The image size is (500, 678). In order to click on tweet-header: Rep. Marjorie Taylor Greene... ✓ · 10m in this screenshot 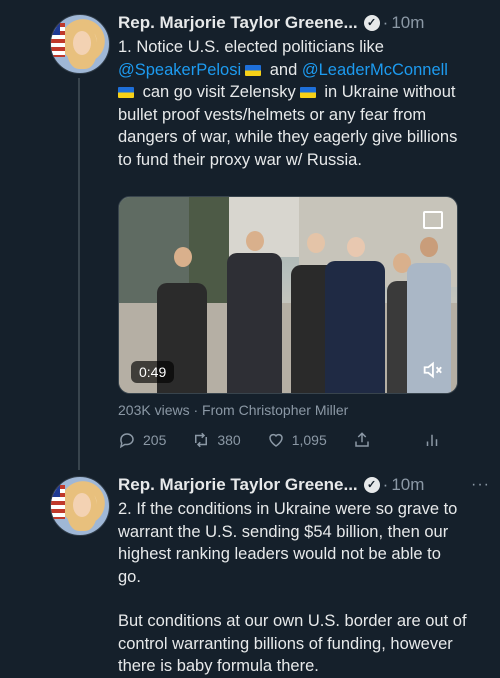, I will do `click(304, 23)`.